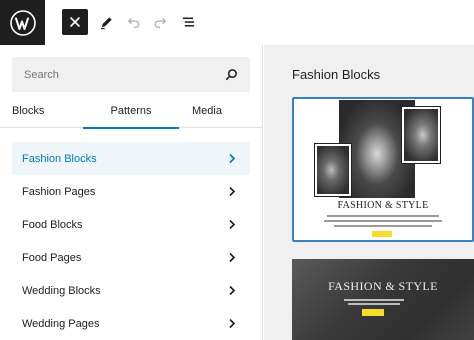  I want to click on category-label: Wedding Pages, so click(61, 323).